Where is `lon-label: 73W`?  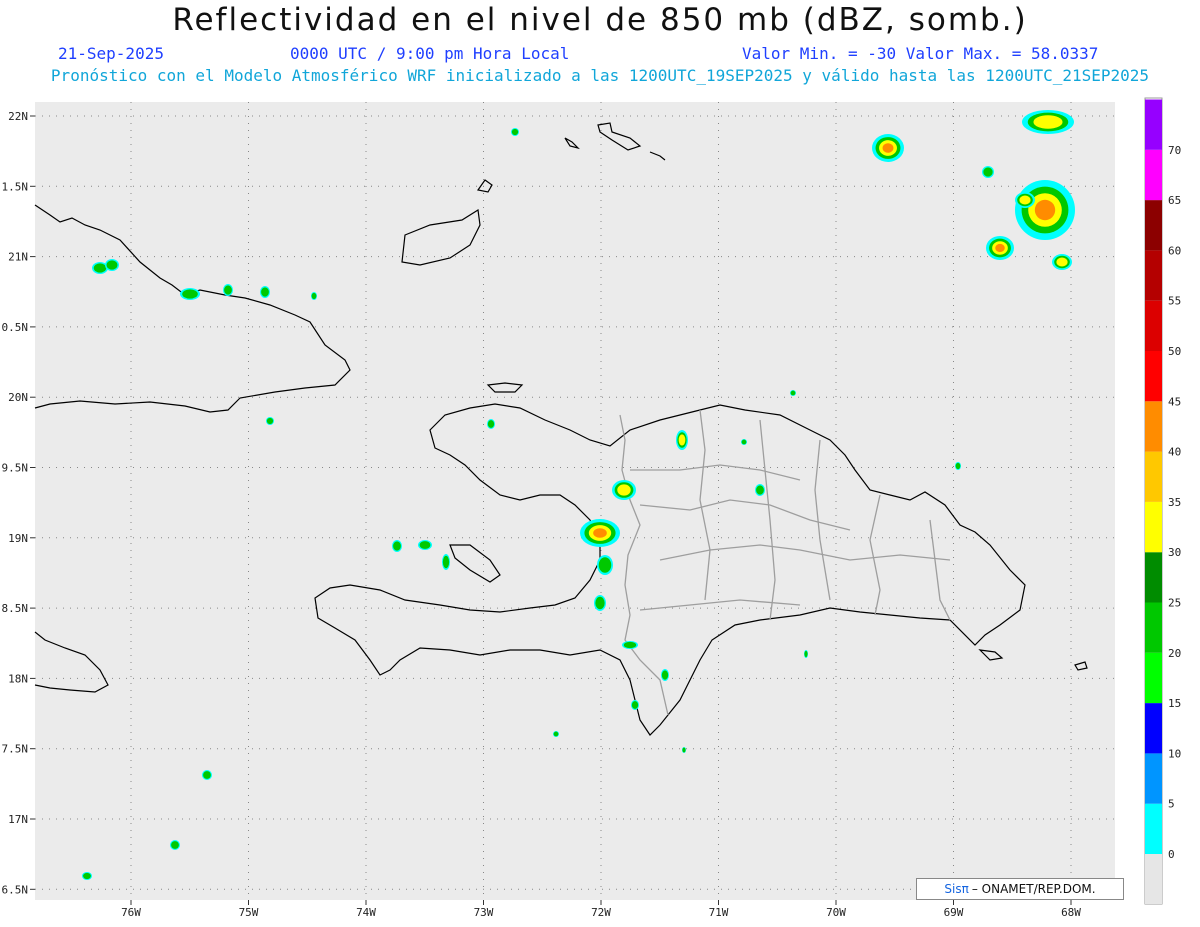
lon-label: 73W is located at coordinates (484, 912).